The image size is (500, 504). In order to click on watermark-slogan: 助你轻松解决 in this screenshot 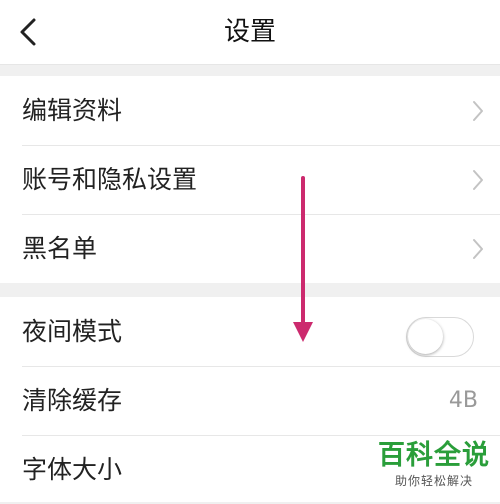, I will do `click(433, 481)`.